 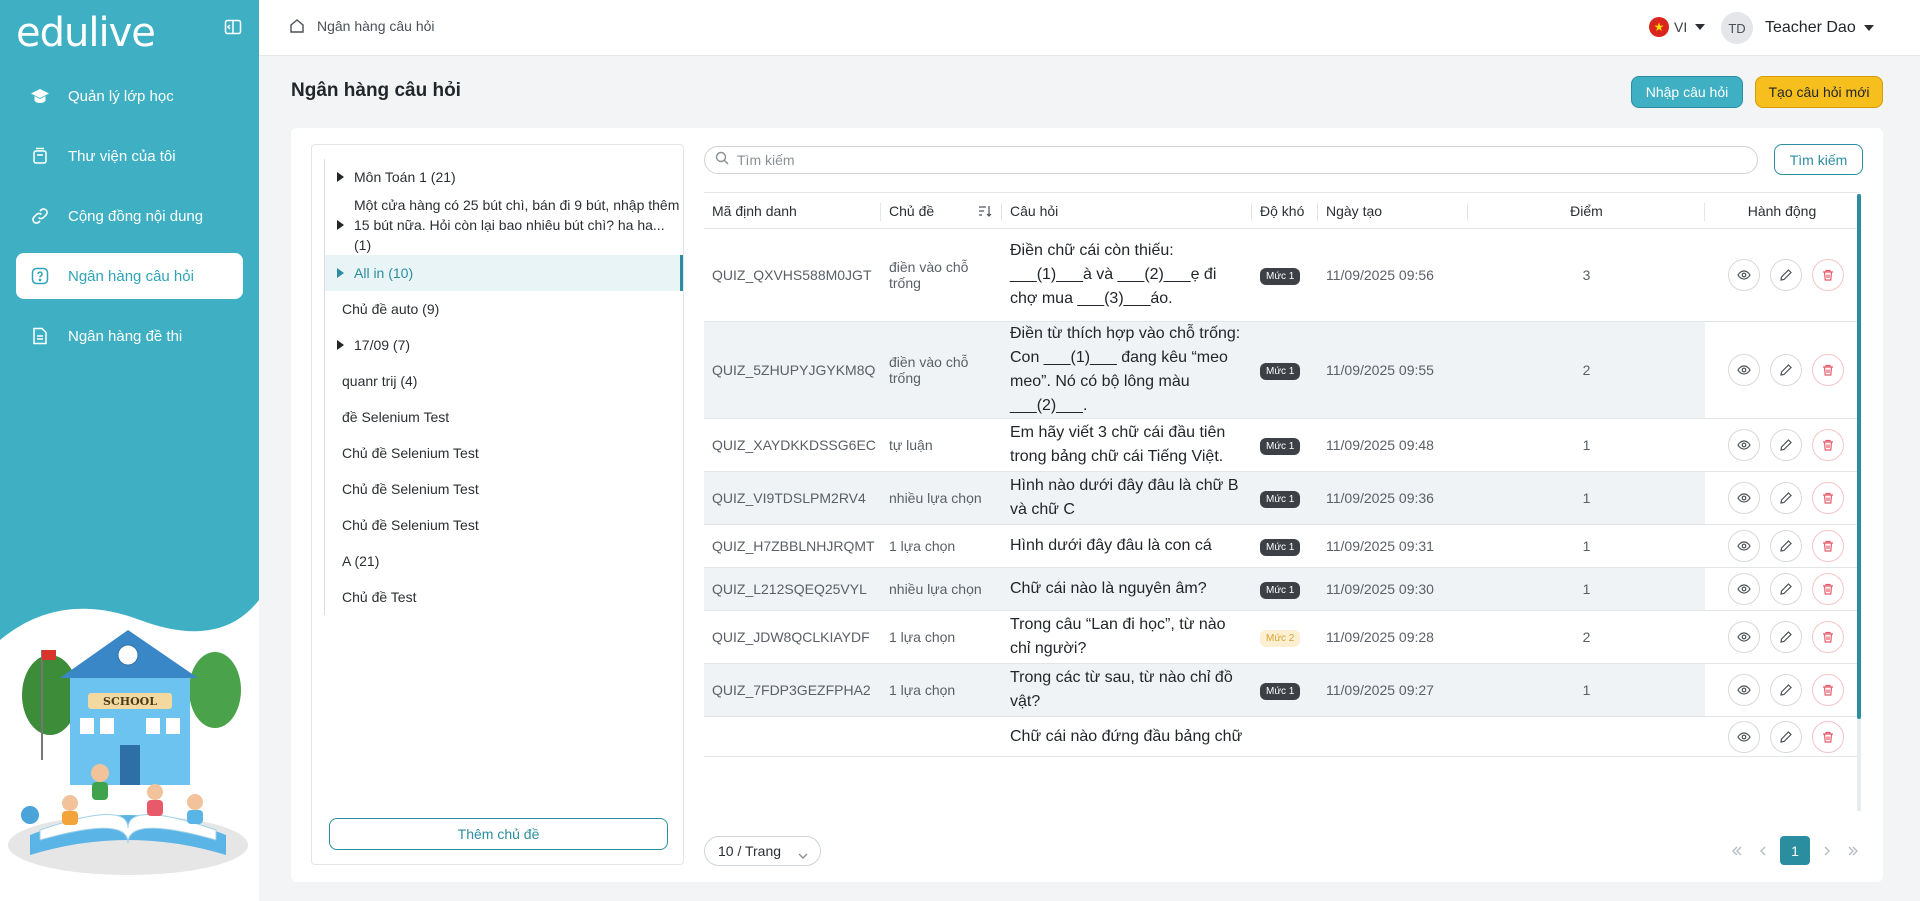 What do you see at coordinates (1659, 27) in the screenshot?
I see `vietnam-flag-icon: ★` at bounding box center [1659, 27].